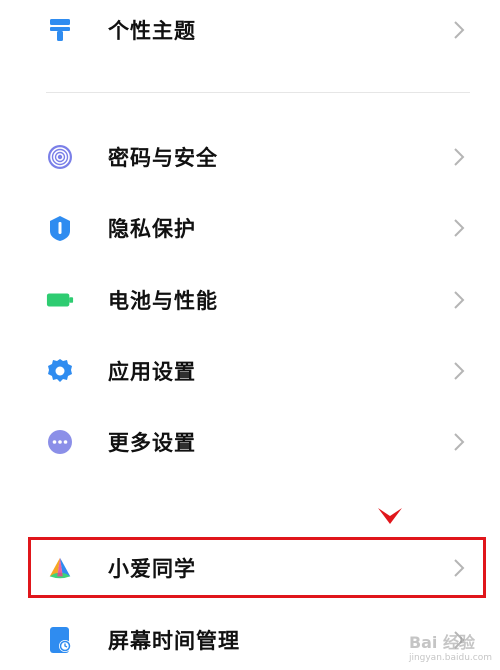 This screenshot has width=500, height=670. Describe the element at coordinates (152, 443) in the screenshot. I see `settings-item-label: 更多设置` at that location.